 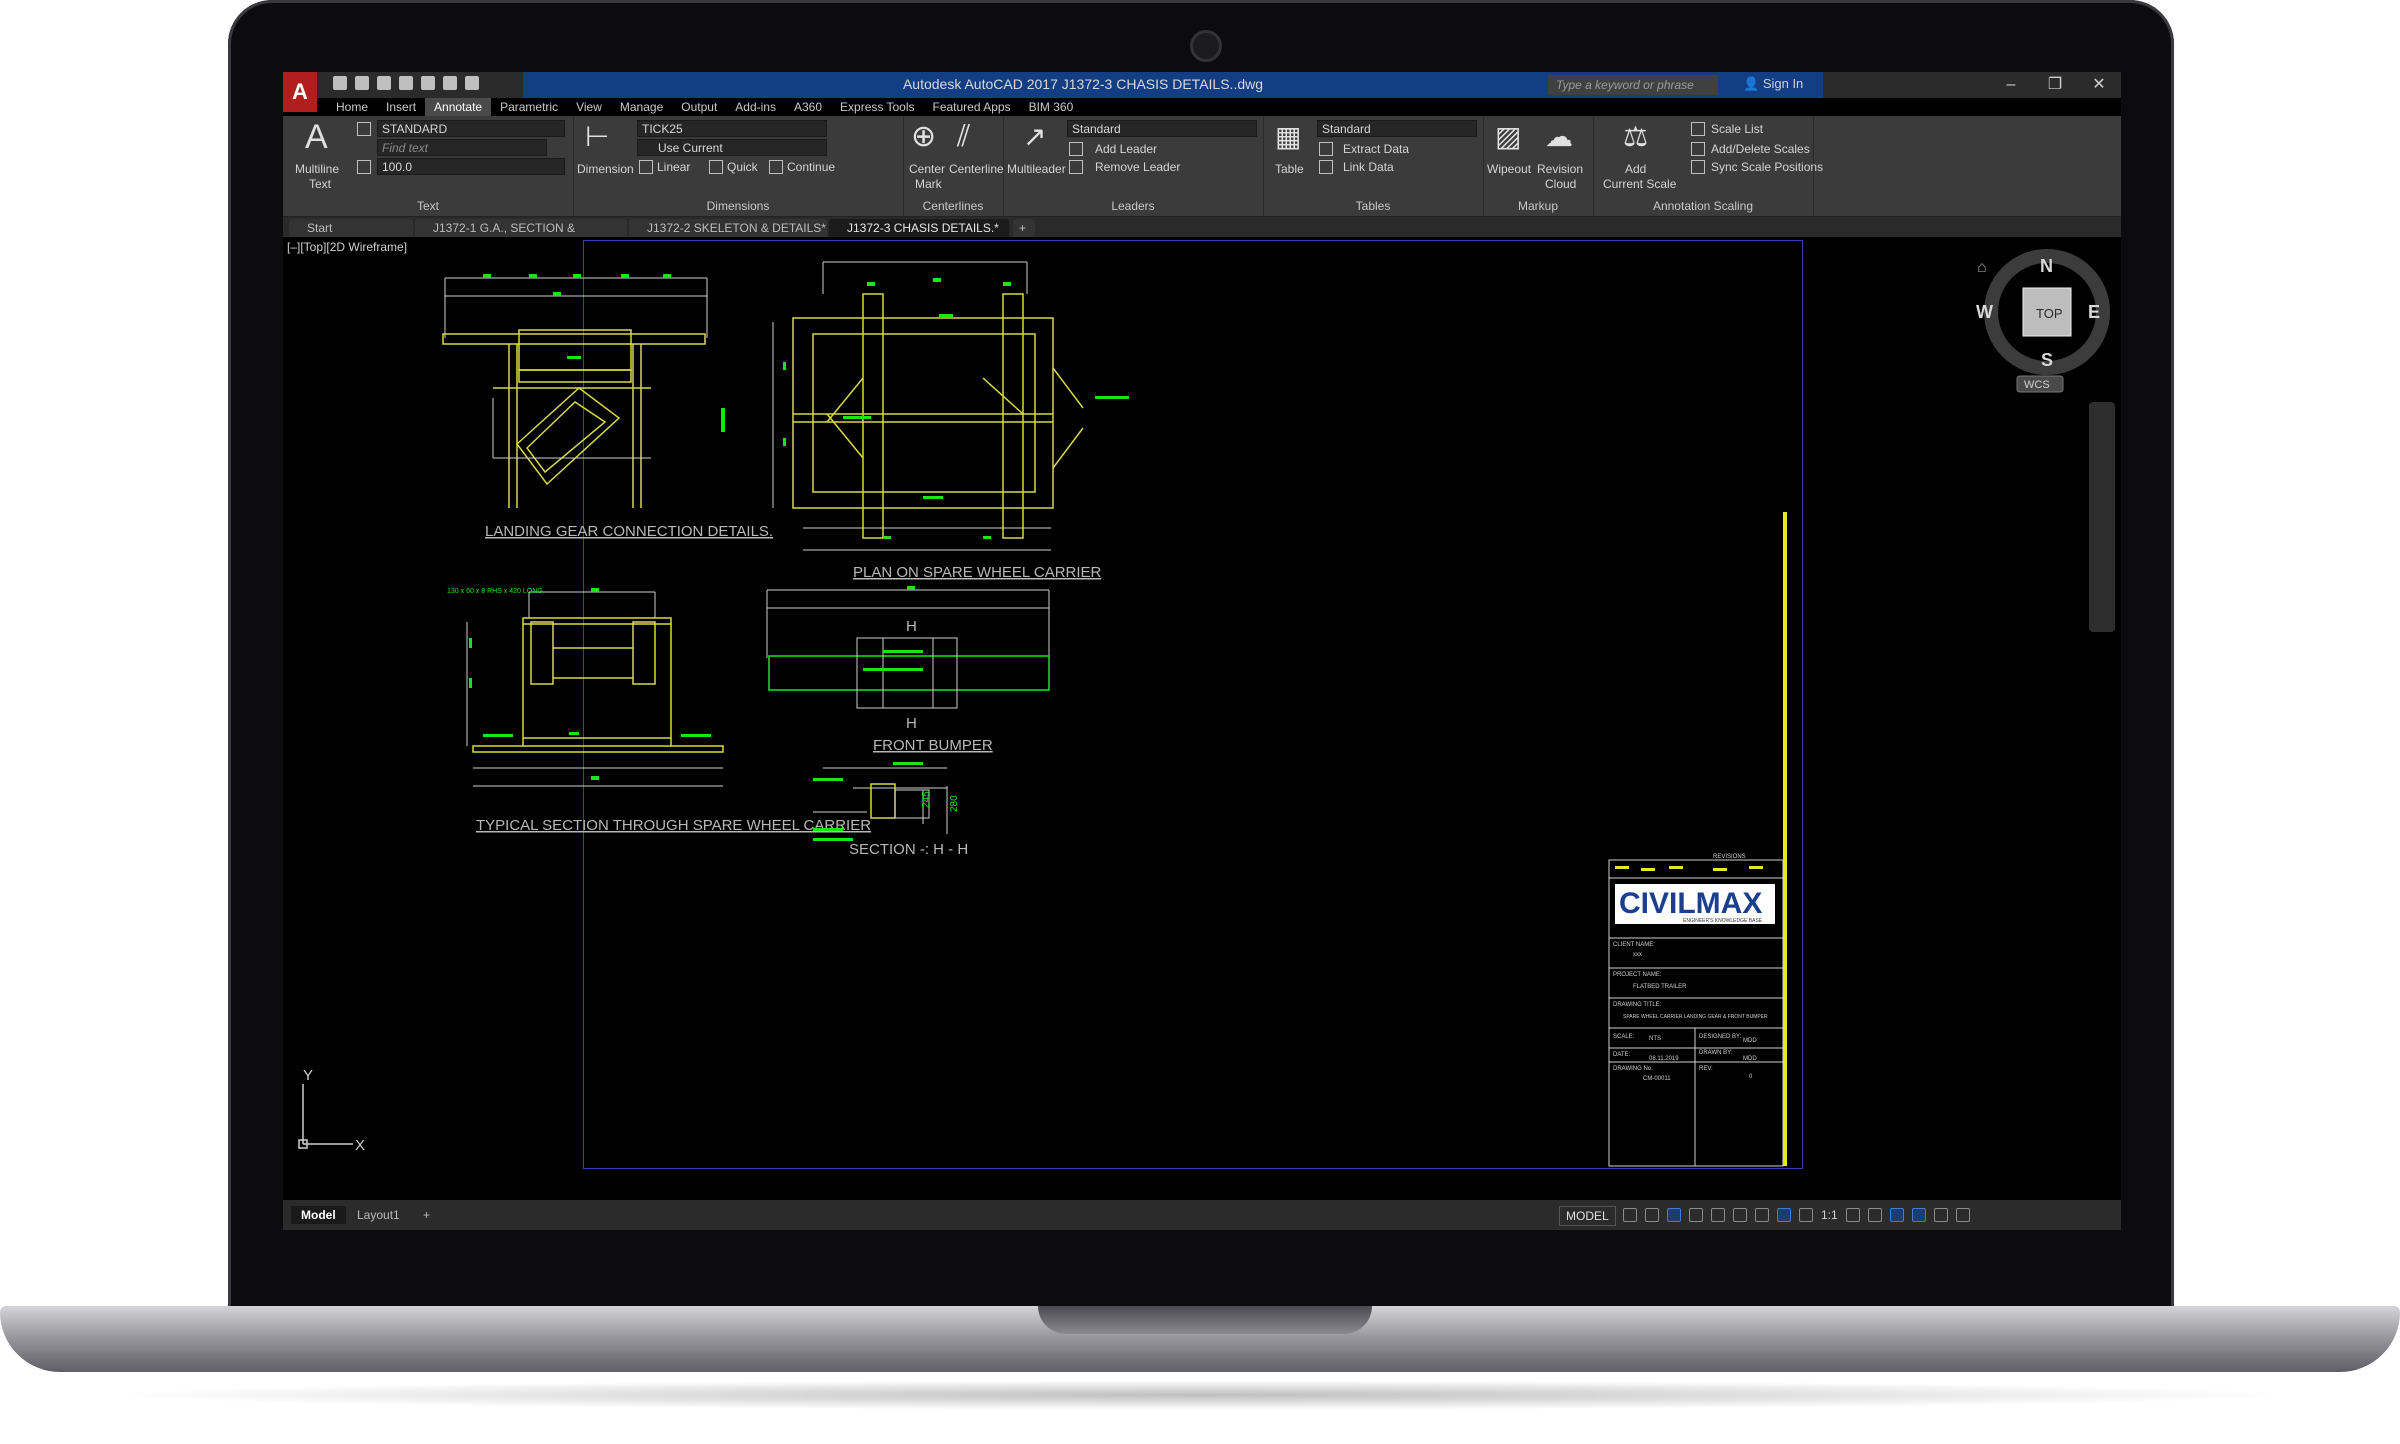 What do you see at coordinates (1373, 206) in the screenshot?
I see `panel-tables-label: Tables` at bounding box center [1373, 206].